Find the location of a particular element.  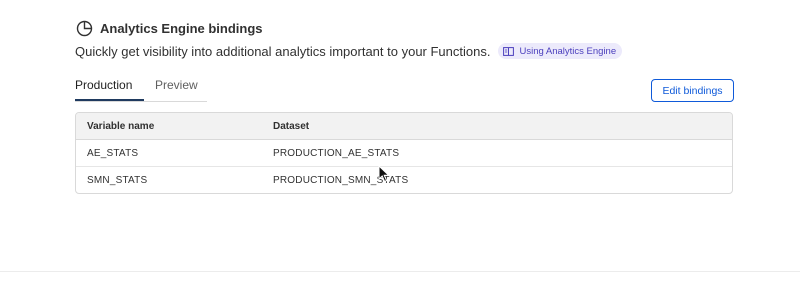

column-header-dataset: Dataset is located at coordinates (291, 126).